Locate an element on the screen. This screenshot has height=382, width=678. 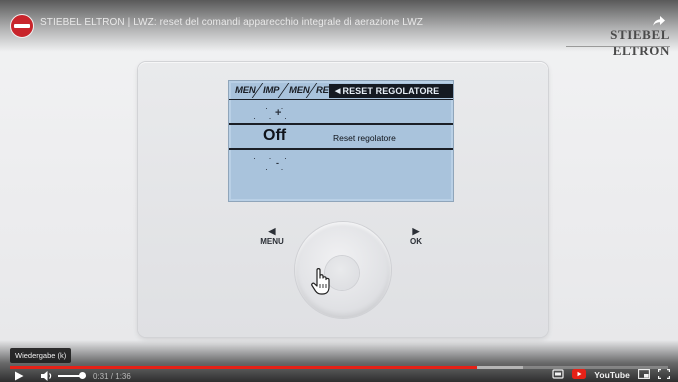
menu-button: ◀ MENU is located at coordinates (272, 236).